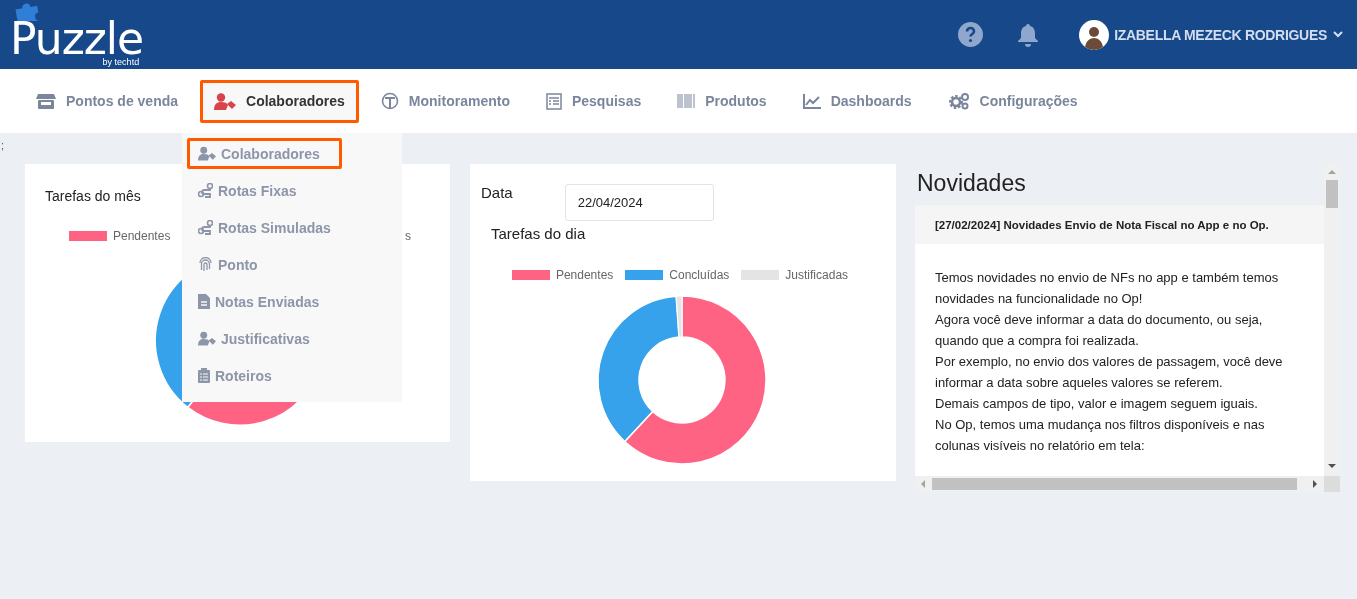 This screenshot has width=1357, height=599. What do you see at coordinates (958, 101) in the screenshot?
I see `gears-icon` at bounding box center [958, 101].